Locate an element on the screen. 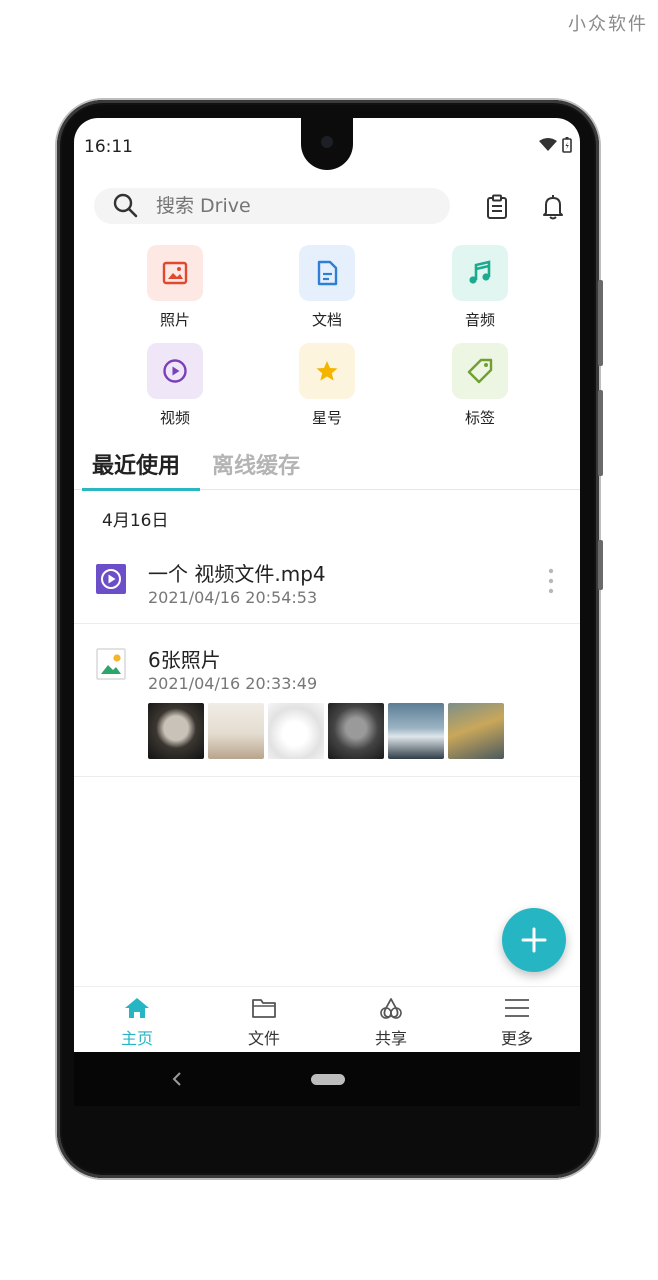 The image size is (658, 1280). starred-tile is located at coordinates (327, 371).